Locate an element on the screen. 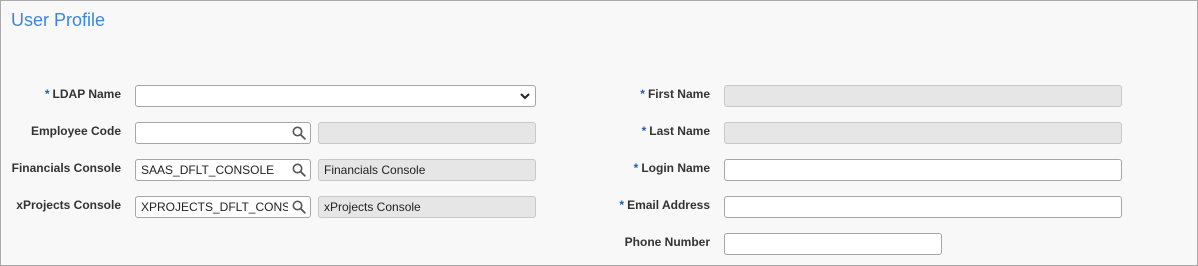 Image resolution: width=1198 pixels, height=266 pixels. employee-code-input is located at coordinates (223, 133).